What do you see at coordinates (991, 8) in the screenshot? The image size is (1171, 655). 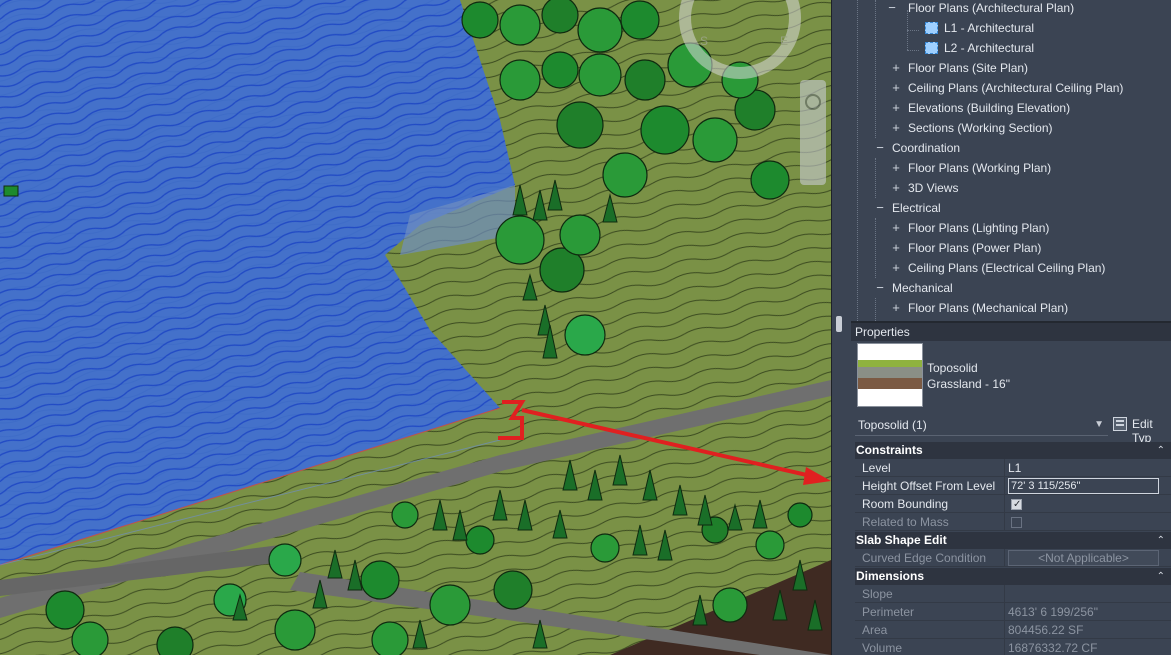 I see `tree-item-label: Floor Plans (Architectural Plan)` at bounding box center [991, 8].